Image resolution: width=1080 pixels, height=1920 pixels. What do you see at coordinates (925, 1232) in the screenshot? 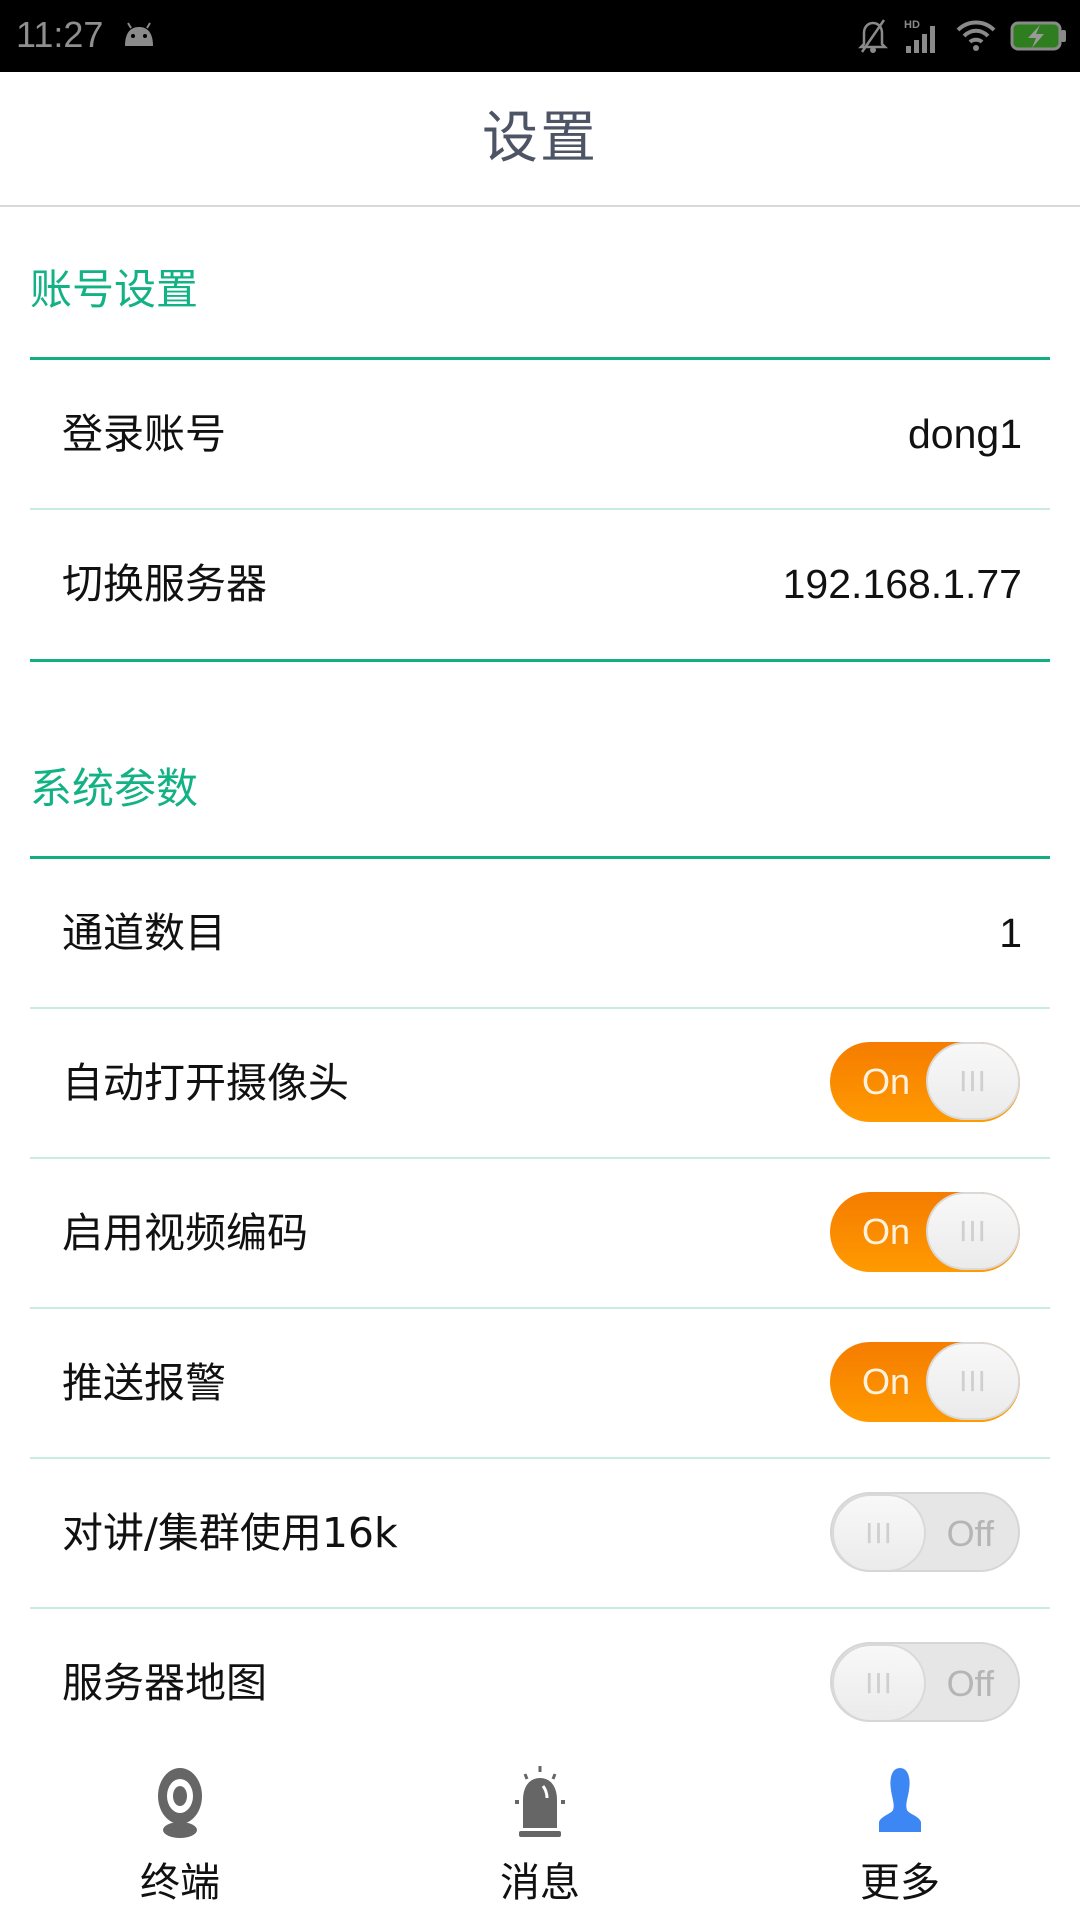
I see `toggle-video-encoding: On III` at bounding box center [925, 1232].